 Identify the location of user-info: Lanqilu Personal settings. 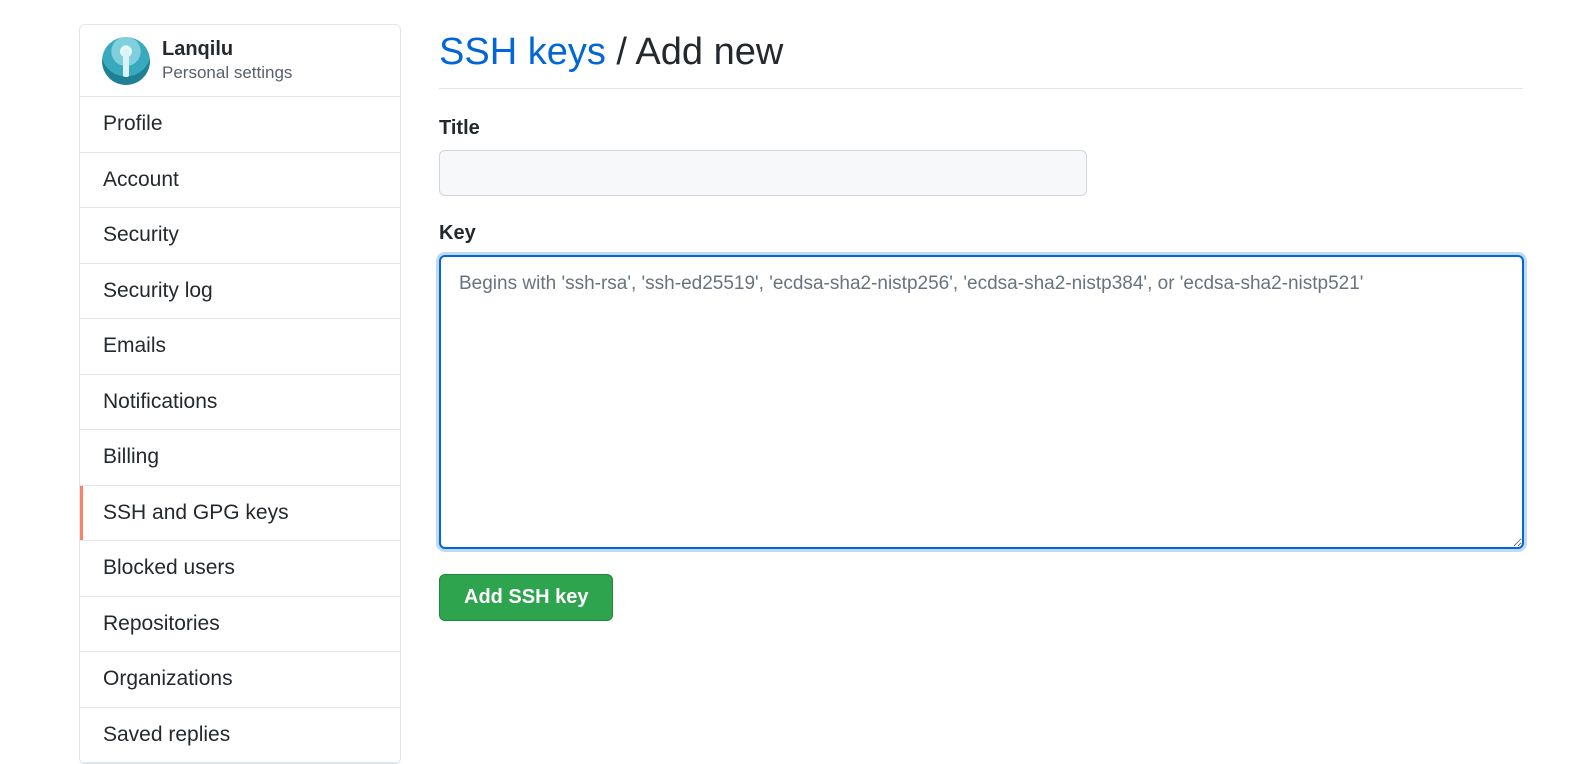
(227, 60).